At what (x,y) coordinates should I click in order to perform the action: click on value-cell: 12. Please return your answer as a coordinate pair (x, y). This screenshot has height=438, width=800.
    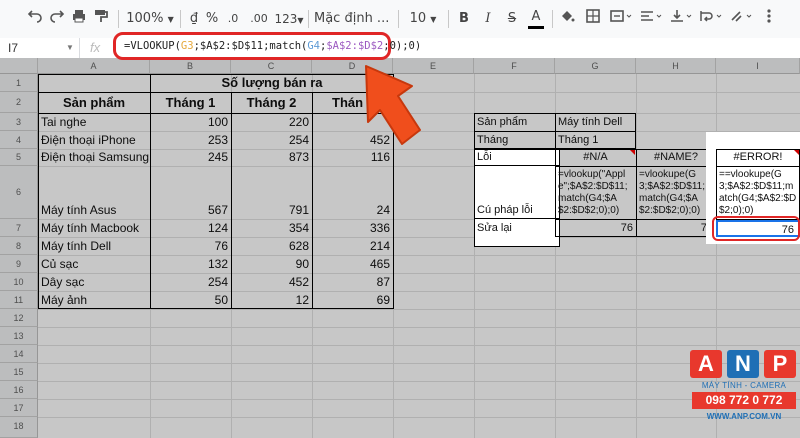
    Looking at the image, I should click on (271, 300).